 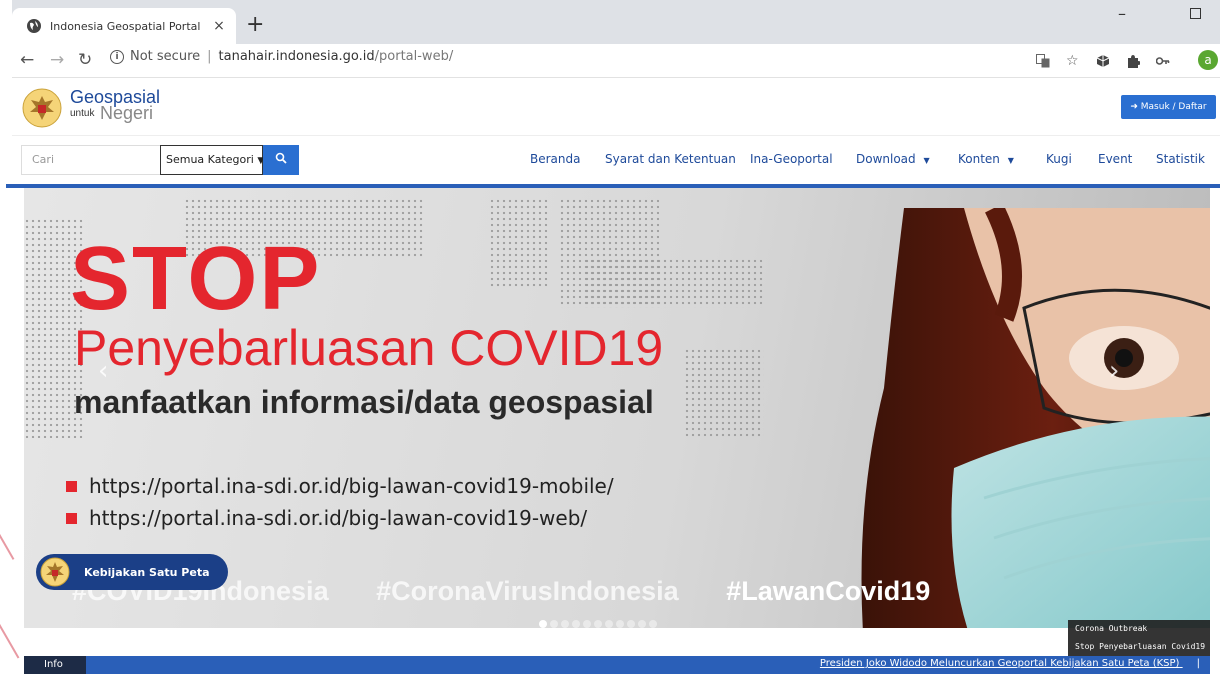 What do you see at coordinates (82, 113) in the screenshot?
I see `brand-untuk: untuk` at bounding box center [82, 113].